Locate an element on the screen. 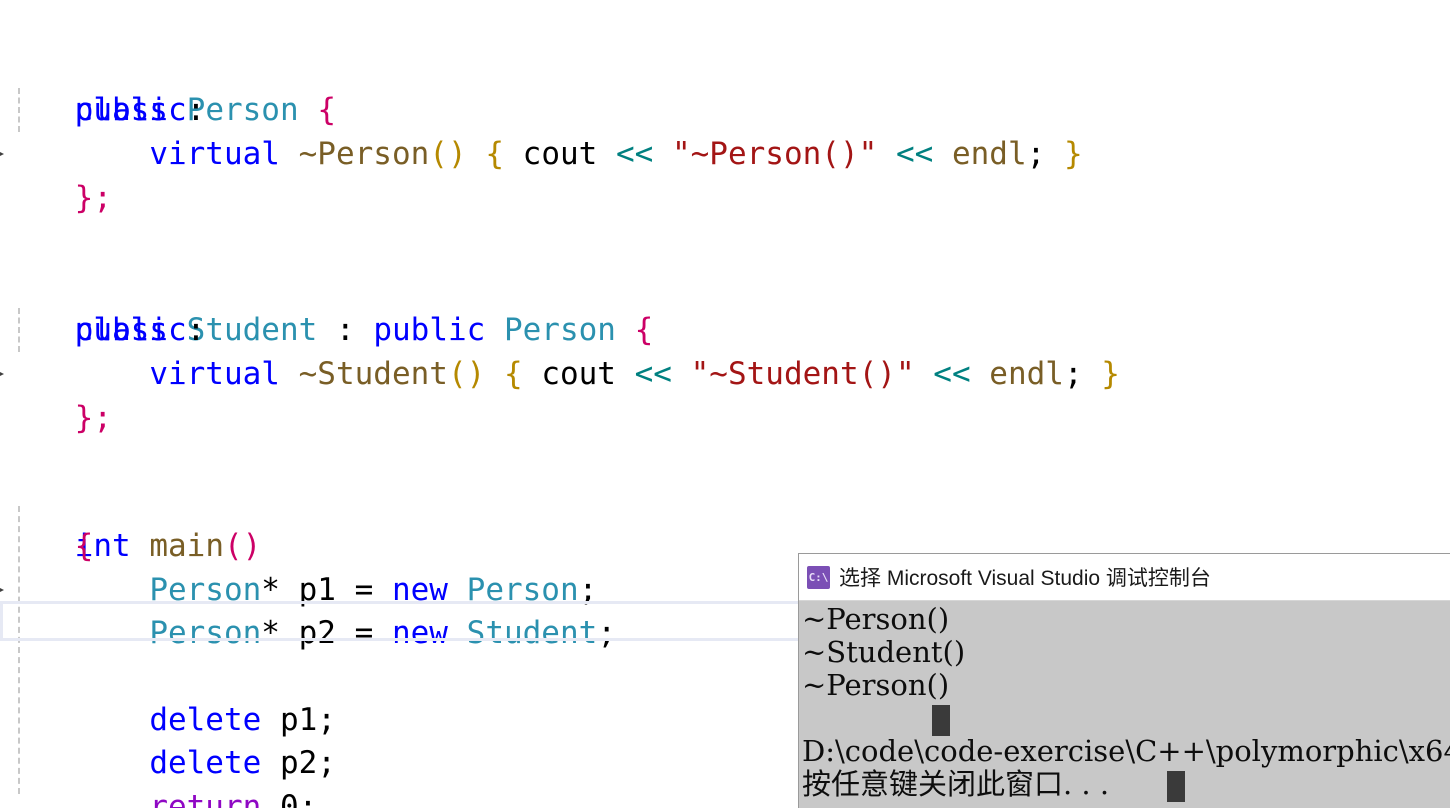 This screenshot has width=1450, height=808. console-titlebar: C:\ 选择 Microsoft Visual Studio 调试控制台 is located at coordinates (1124, 577).